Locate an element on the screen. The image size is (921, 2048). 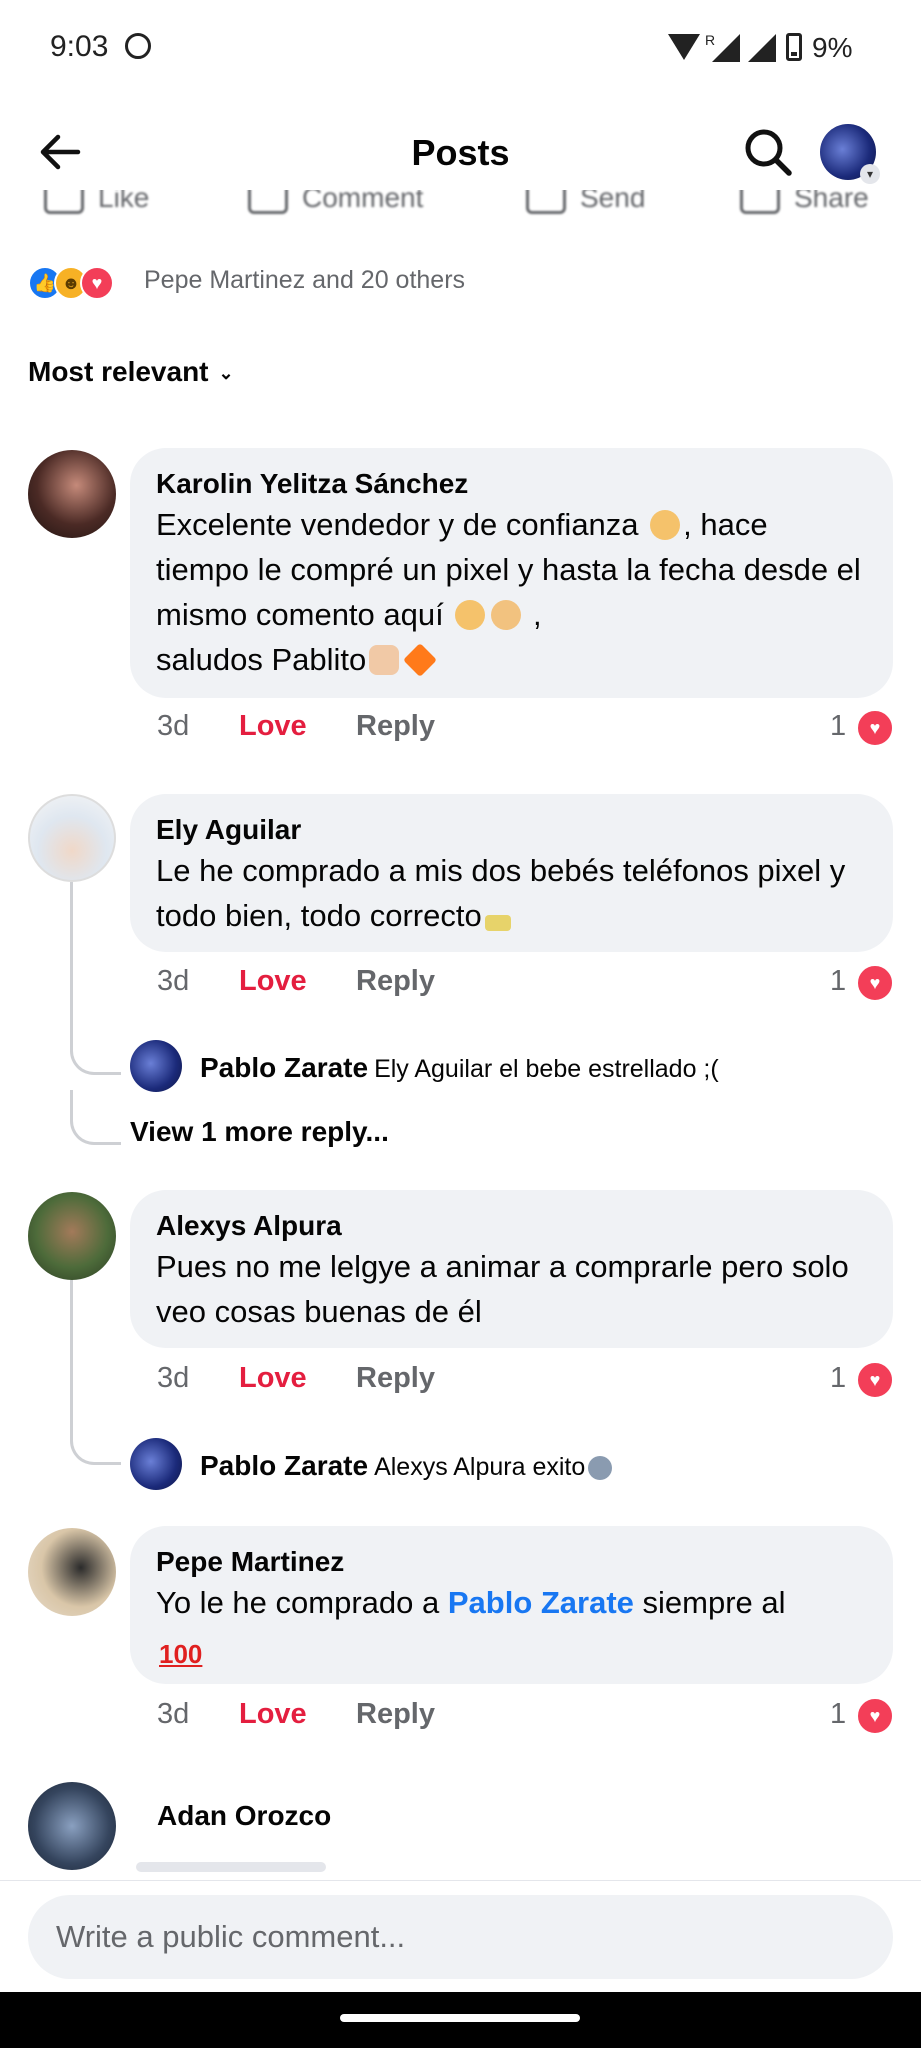
hundred-points-emoji-icon: 100 is located at coordinates (181, 1654).